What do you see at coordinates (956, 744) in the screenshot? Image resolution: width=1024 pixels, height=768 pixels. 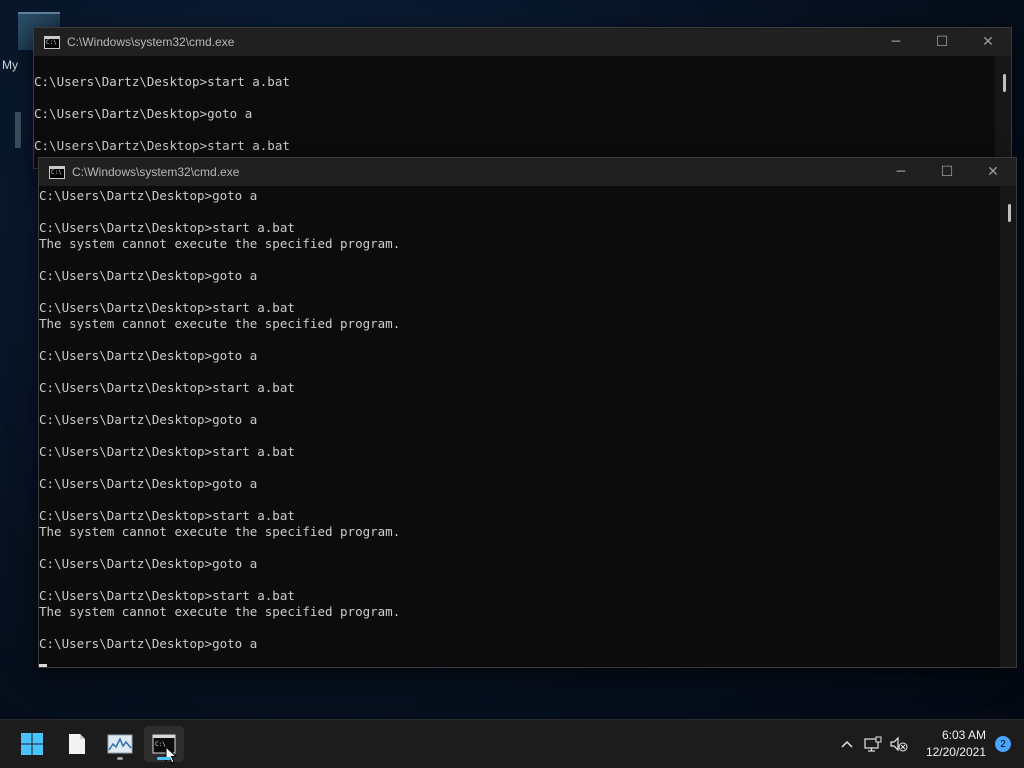 I see `clock: 6:03 AM 12/20/2021` at bounding box center [956, 744].